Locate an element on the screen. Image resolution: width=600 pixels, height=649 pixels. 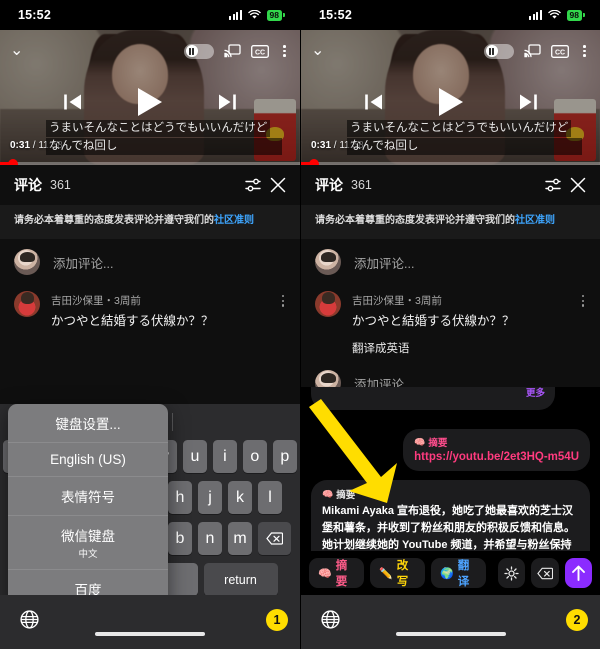
key-m: m is located at coordinates (240, 538).